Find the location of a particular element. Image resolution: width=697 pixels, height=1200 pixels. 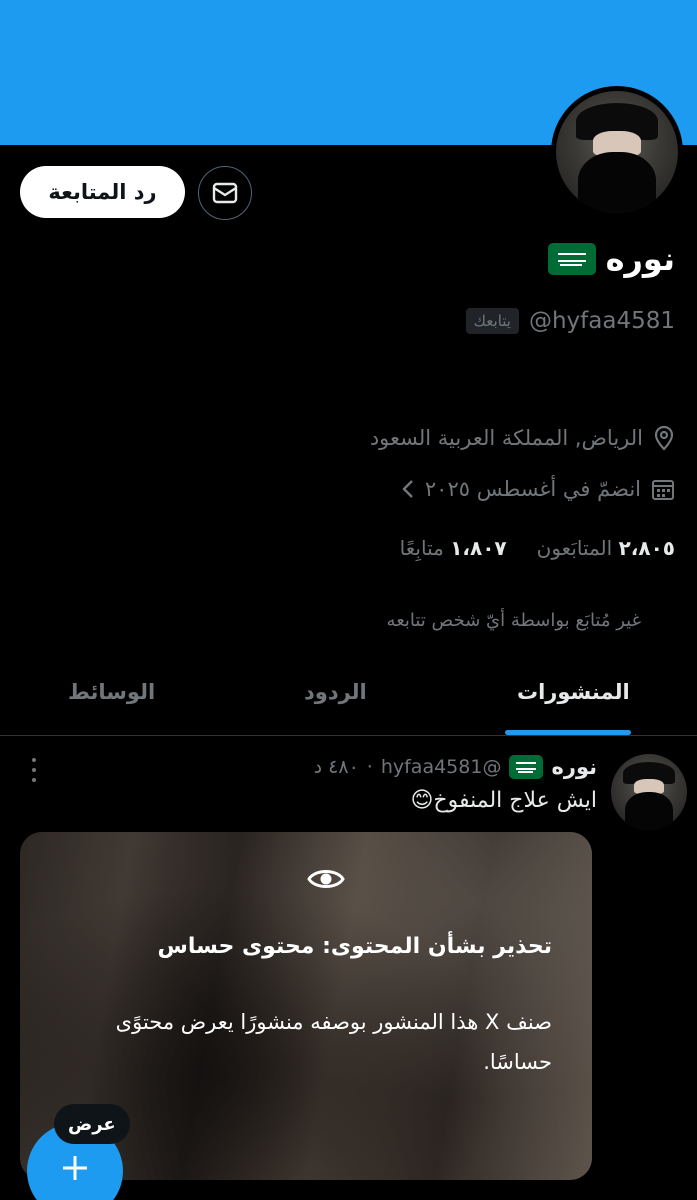

profile-avatar is located at coordinates (617, 152).